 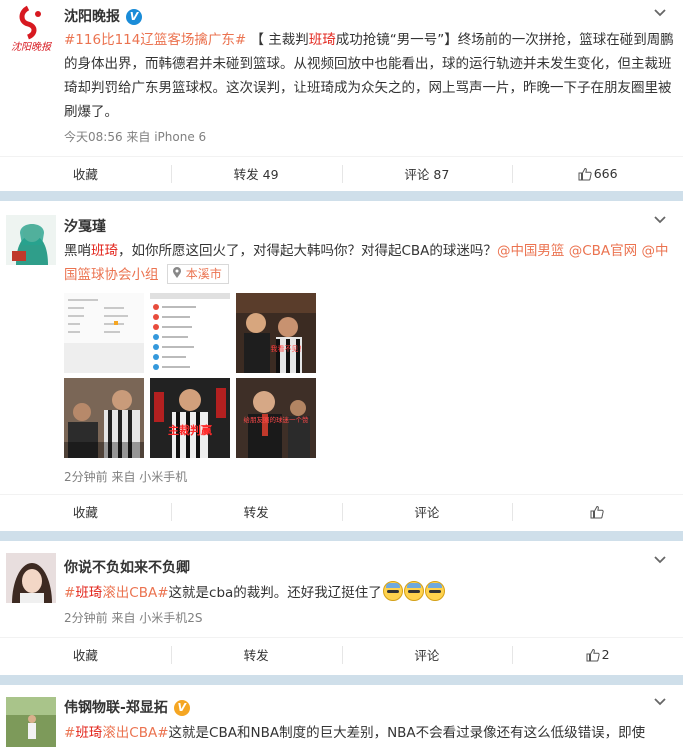 I want to click on image-grid: 我看不见！, so click(x=190, y=333).